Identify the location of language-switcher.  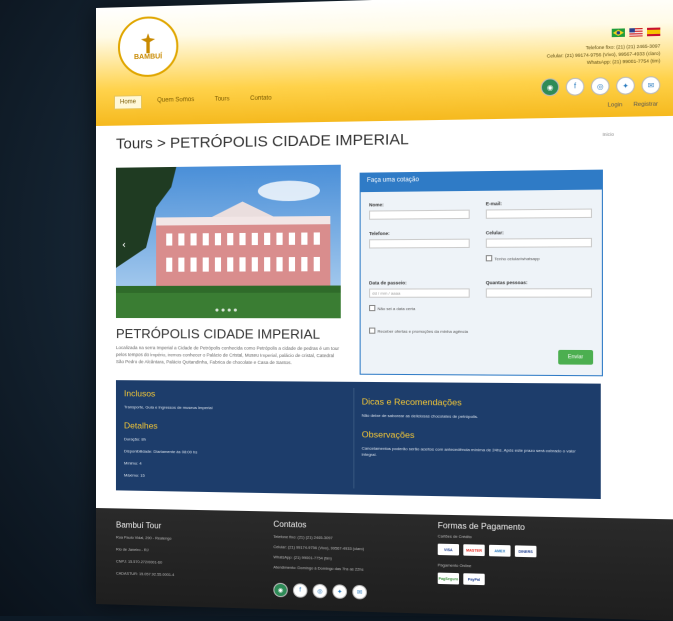
(636, 32).